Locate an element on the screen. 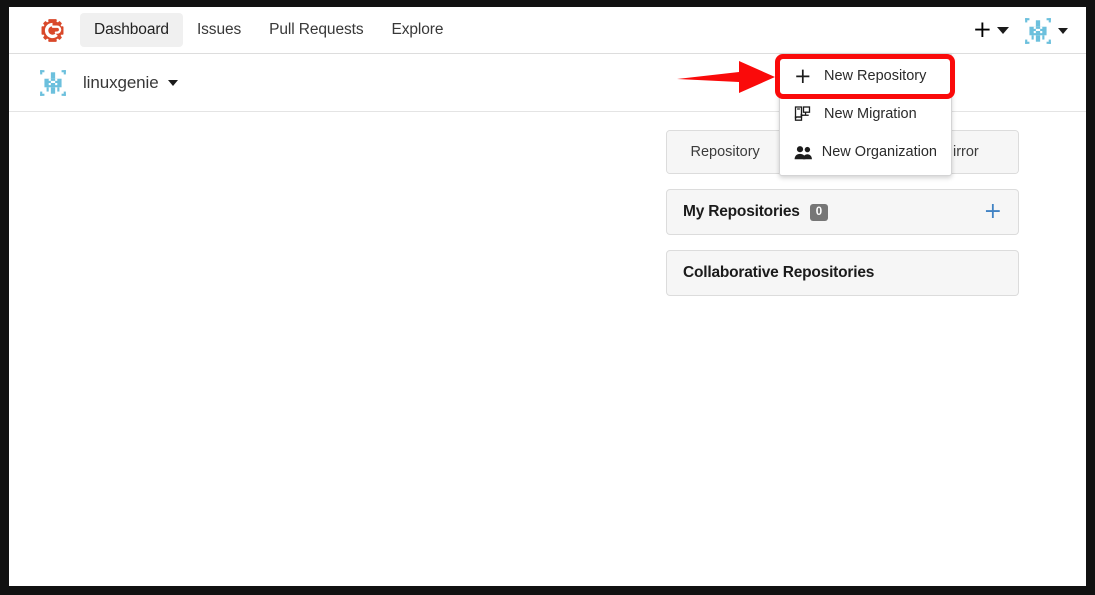 The image size is (1095, 595). organization-people-icon is located at coordinates (804, 152).